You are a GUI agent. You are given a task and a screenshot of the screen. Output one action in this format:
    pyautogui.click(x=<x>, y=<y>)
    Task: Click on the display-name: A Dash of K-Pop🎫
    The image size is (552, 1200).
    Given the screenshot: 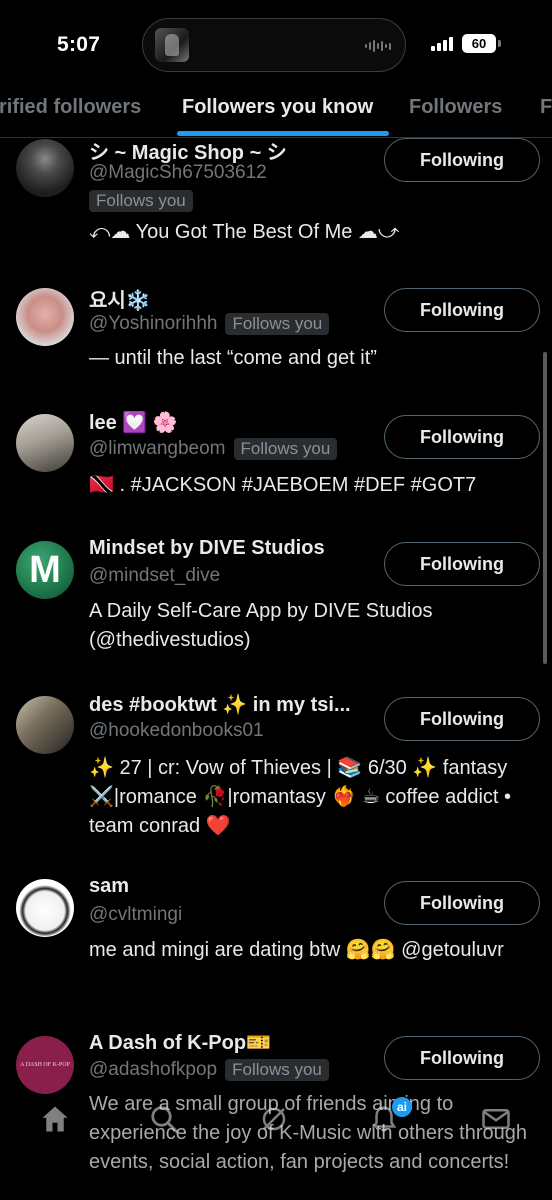 What is the action you would take?
    pyautogui.click(x=180, y=1042)
    